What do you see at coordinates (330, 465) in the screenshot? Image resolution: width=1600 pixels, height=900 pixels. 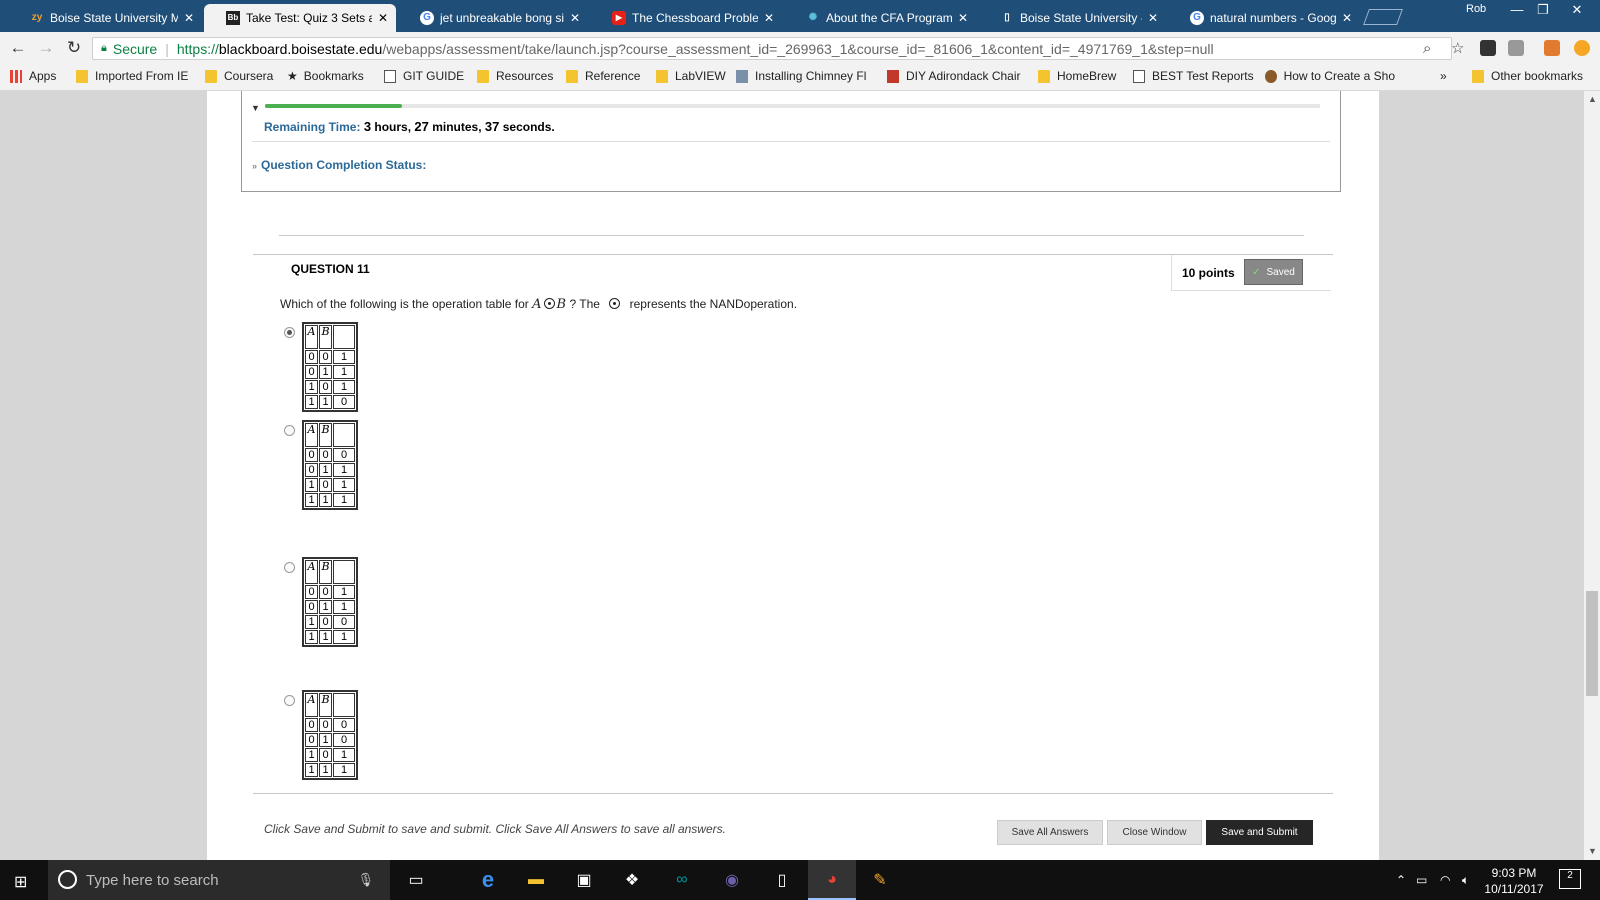 I see `truth-table: A B 000 011 101 111` at bounding box center [330, 465].